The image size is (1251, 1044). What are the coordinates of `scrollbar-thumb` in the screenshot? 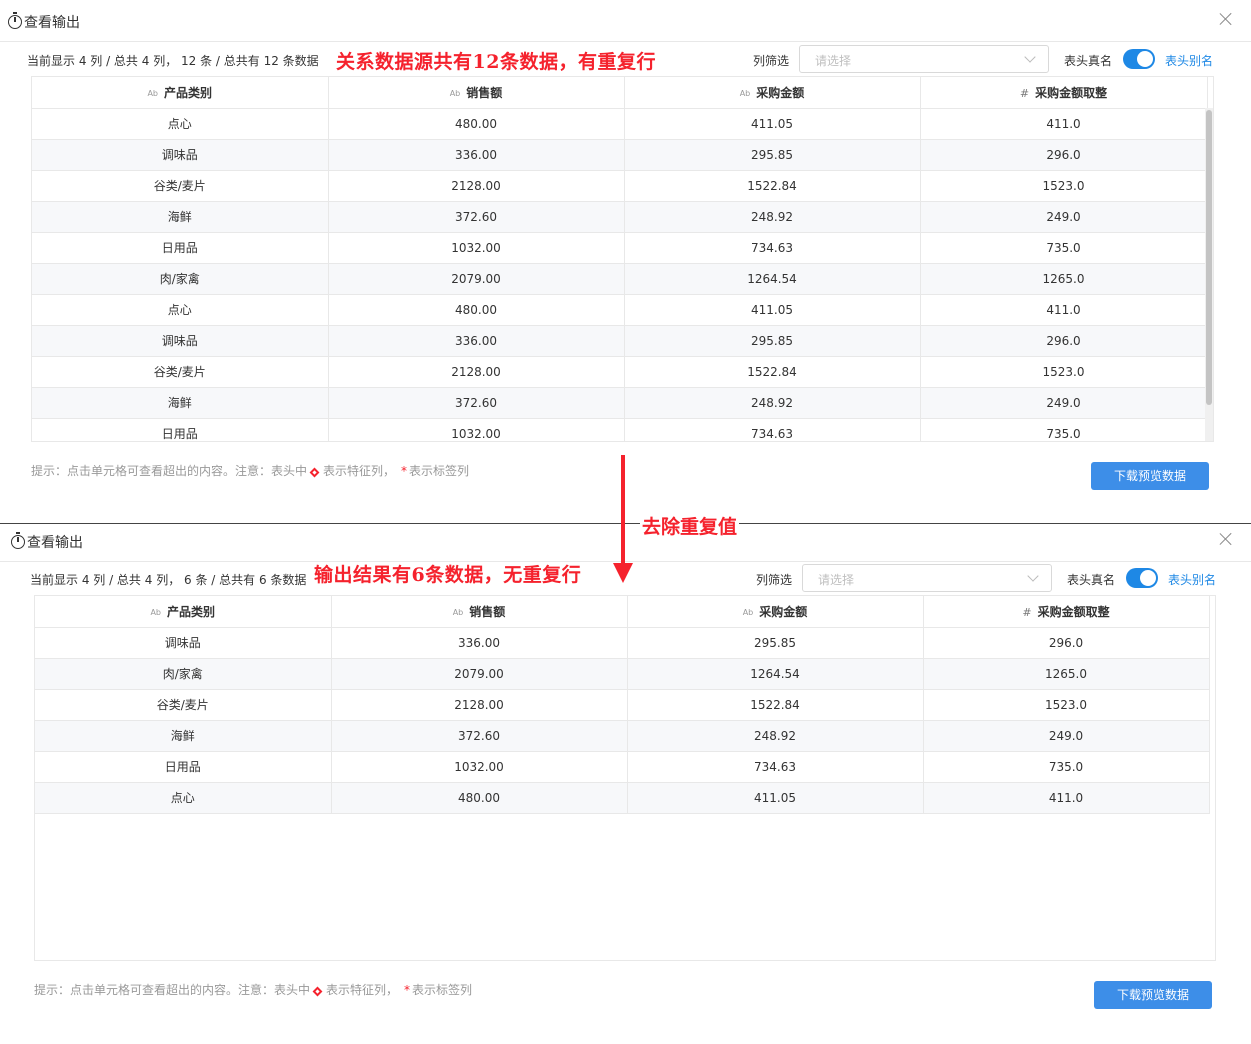 It's located at (1209, 257).